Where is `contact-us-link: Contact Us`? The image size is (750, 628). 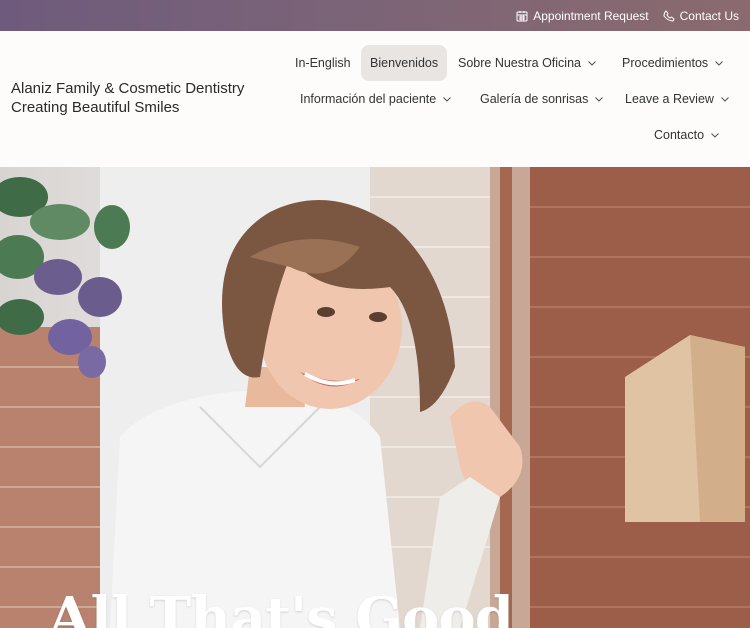 contact-us-link: Contact Us is located at coordinates (701, 16).